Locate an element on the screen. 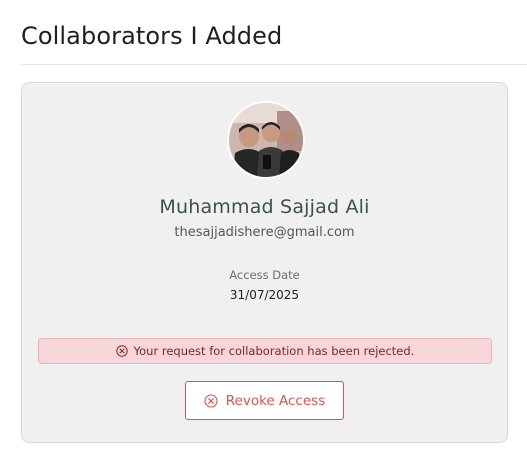  revoke-access-button: Revoke Access is located at coordinates (264, 400).